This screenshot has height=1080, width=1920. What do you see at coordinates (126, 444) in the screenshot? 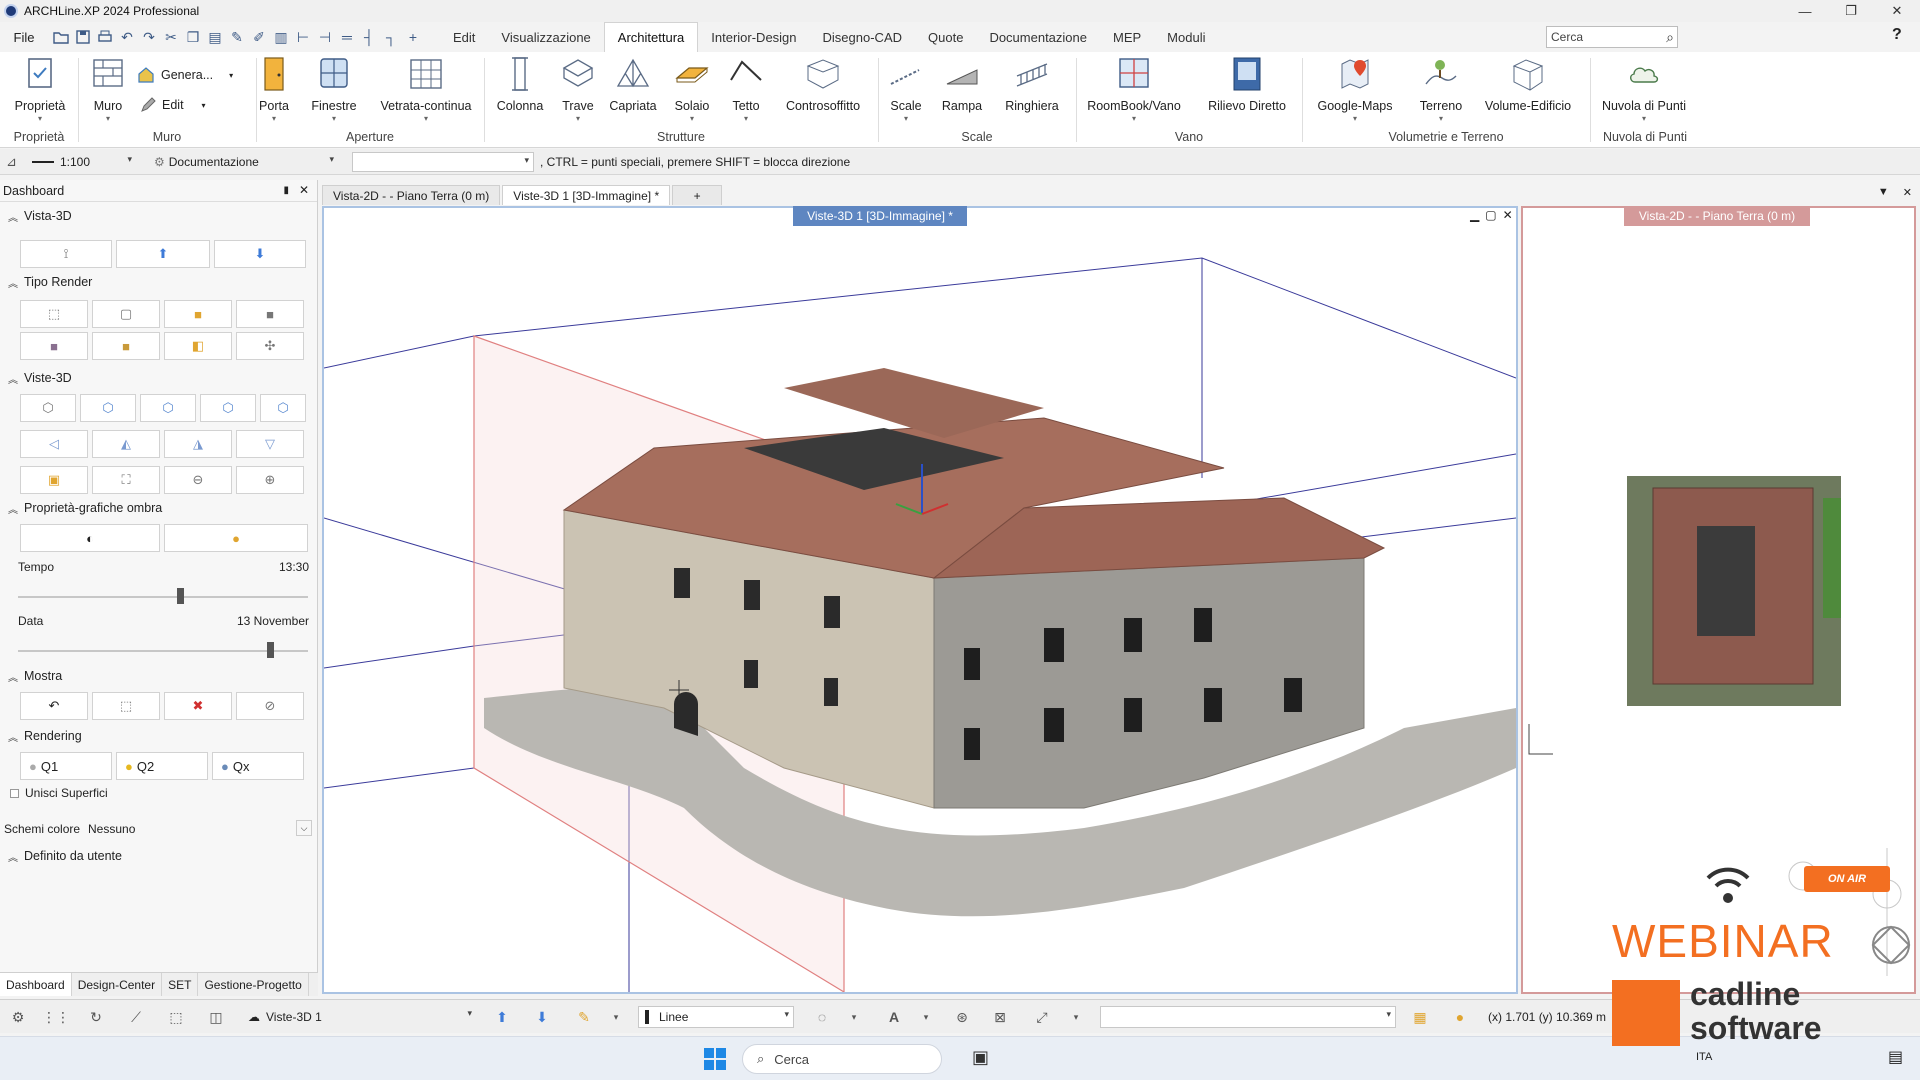
I see `nav-left-button: ◭` at bounding box center [126, 444].